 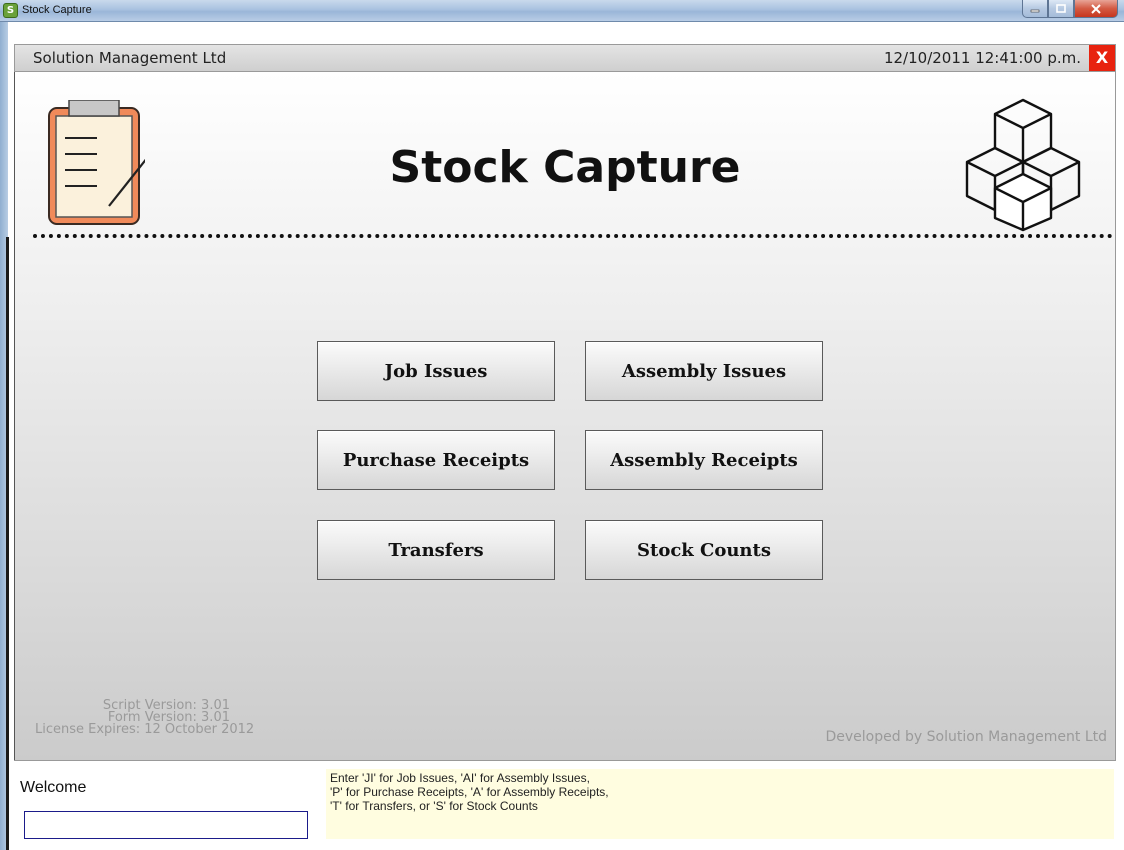 I want to click on maximize-icon, so click(x=1061, y=8).